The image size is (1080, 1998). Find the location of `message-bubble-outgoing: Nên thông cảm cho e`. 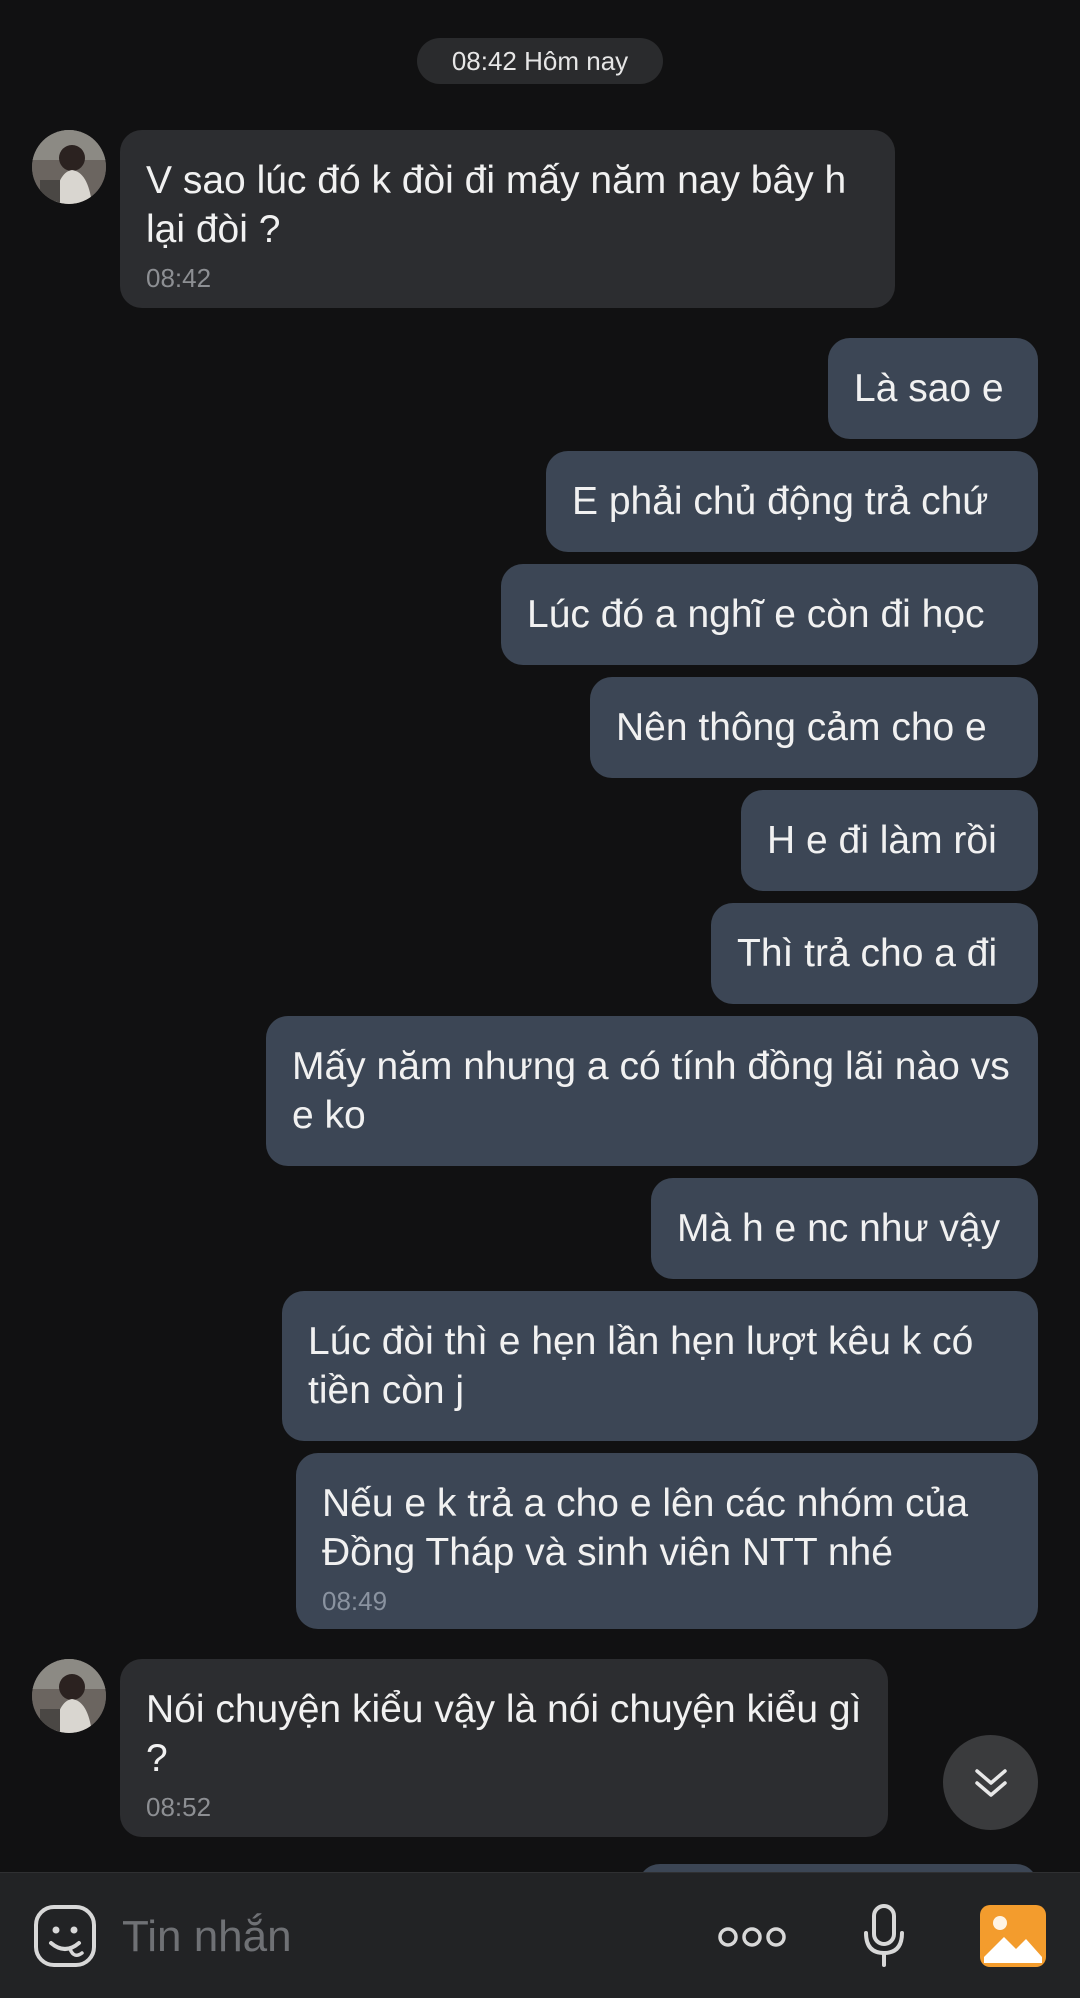

message-bubble-outgoing: Nên thông cảm cho e is located at coordinates (814, 727).